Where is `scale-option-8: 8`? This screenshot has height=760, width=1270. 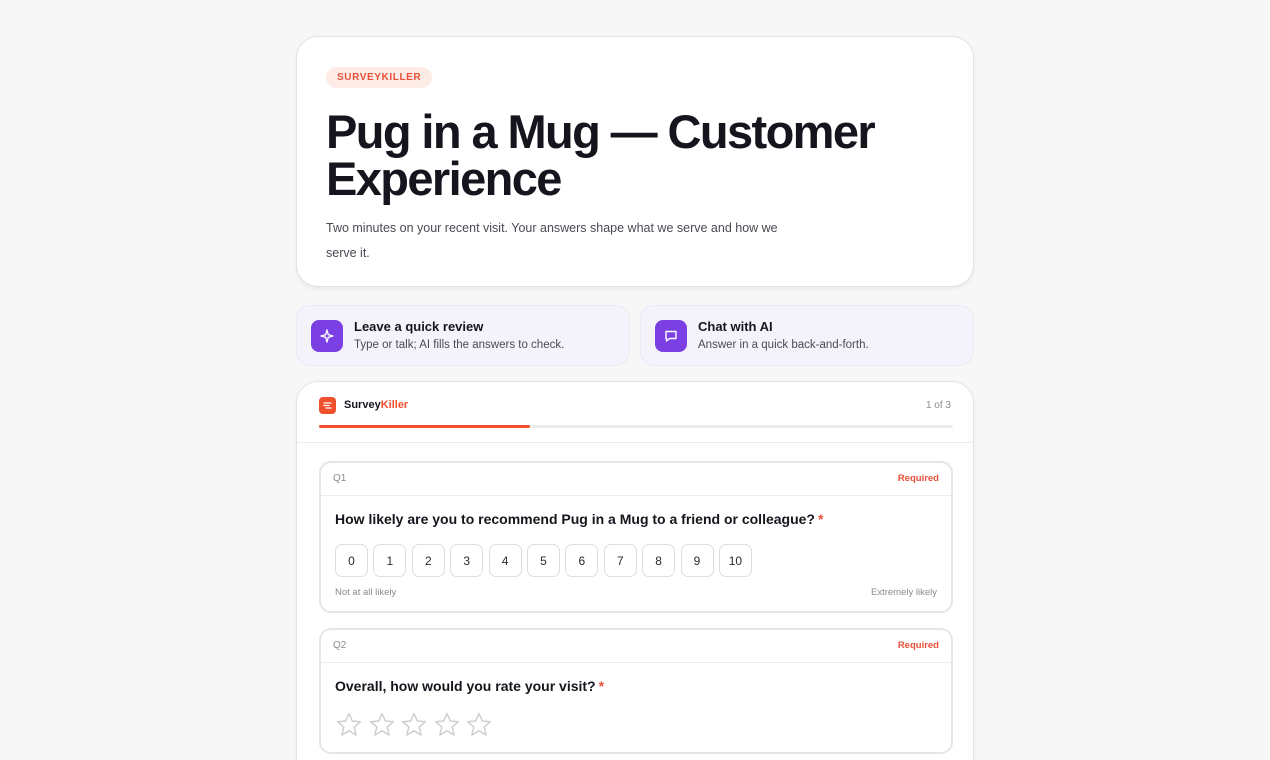 scale-option-8: 8 is located at coordinates (659, 560).